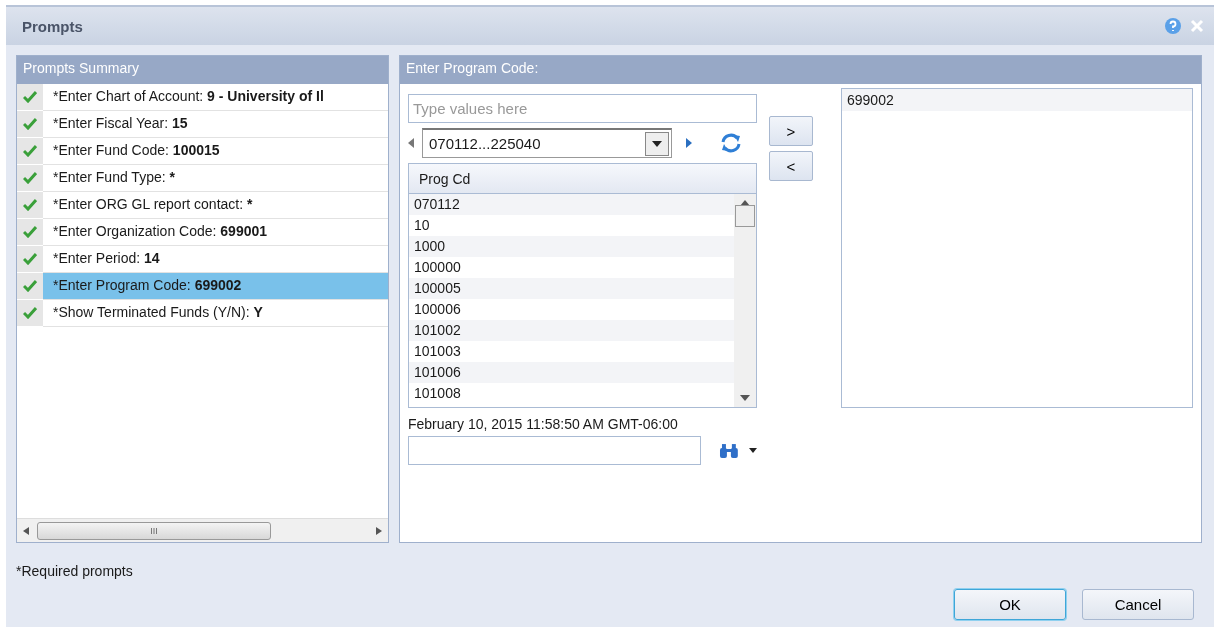  I want to click on required-note: *Required prompts, so click(75, 571).